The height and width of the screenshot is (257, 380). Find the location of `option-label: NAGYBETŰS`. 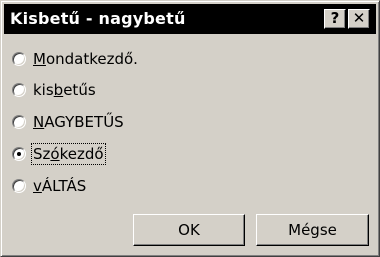

option-label: NAGYBETŰS is located at coordinates (78, 122).